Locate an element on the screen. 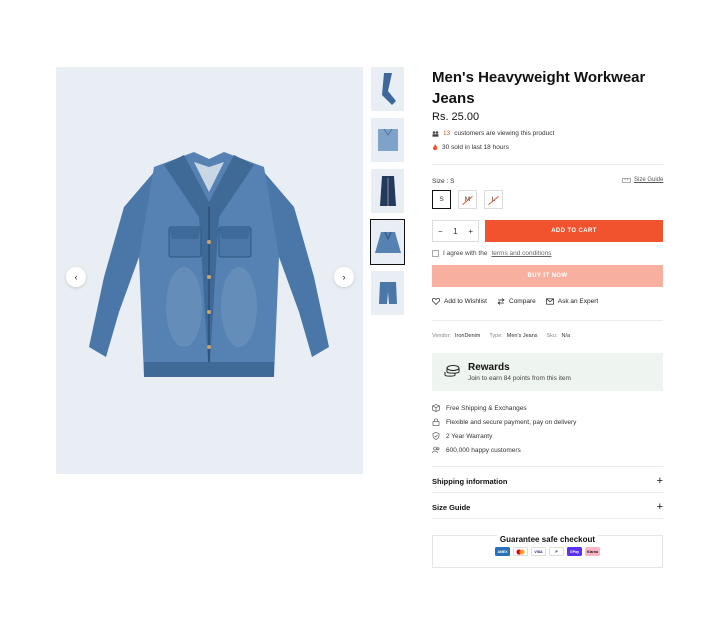 This screenshot has width=720, height=630. shorts-thumb-icon is located at coordinates (387, 293).